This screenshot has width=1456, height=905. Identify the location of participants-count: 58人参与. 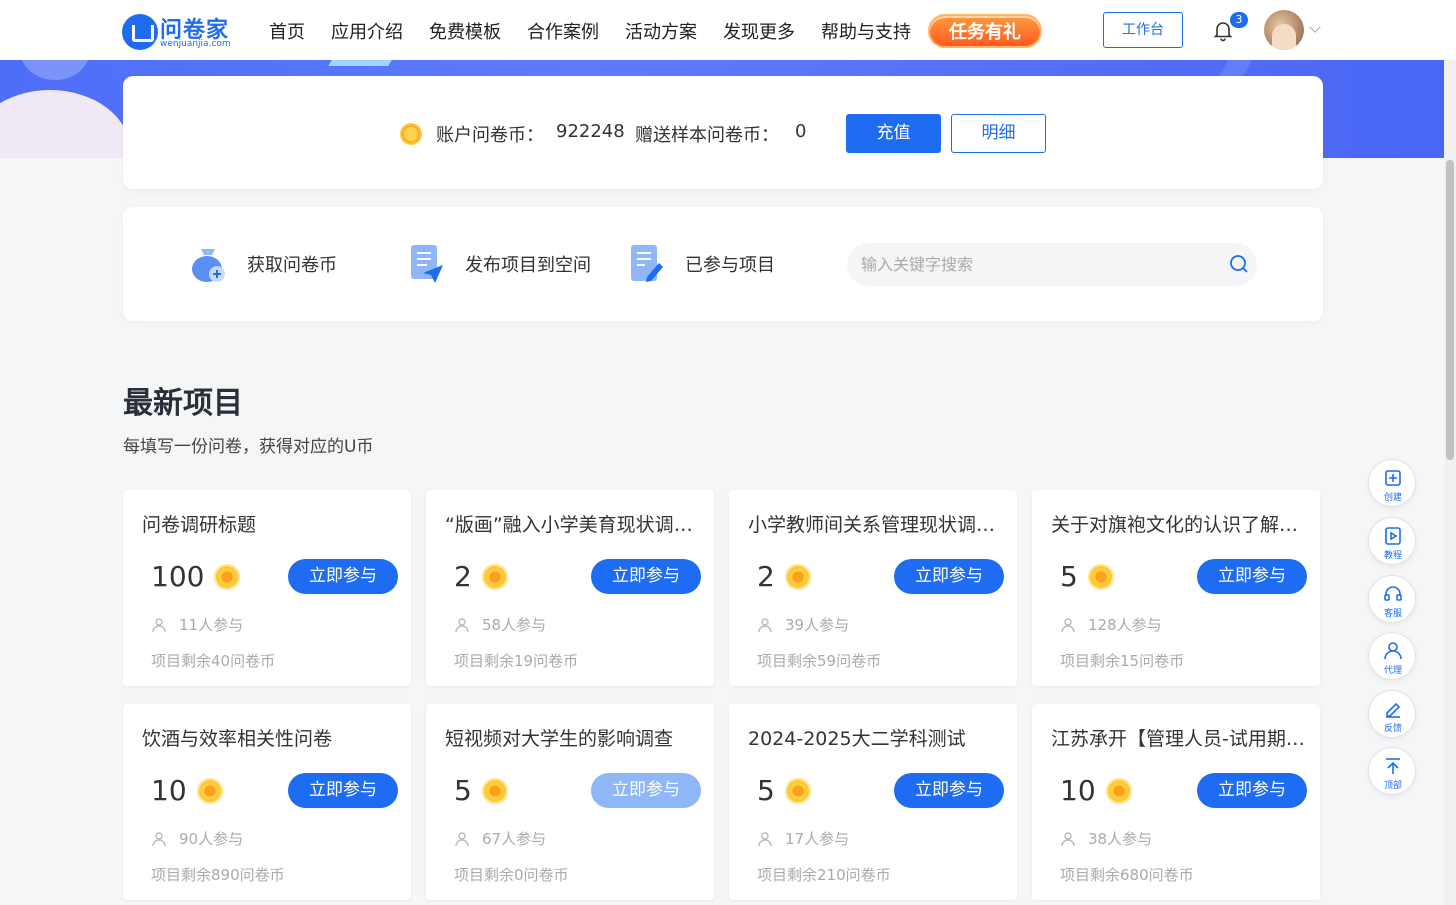
(514, 625).